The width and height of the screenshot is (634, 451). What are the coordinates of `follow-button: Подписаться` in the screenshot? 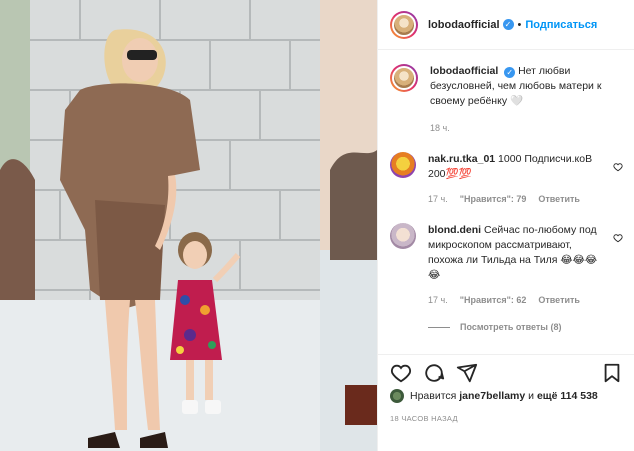 It's located at (561, 25).